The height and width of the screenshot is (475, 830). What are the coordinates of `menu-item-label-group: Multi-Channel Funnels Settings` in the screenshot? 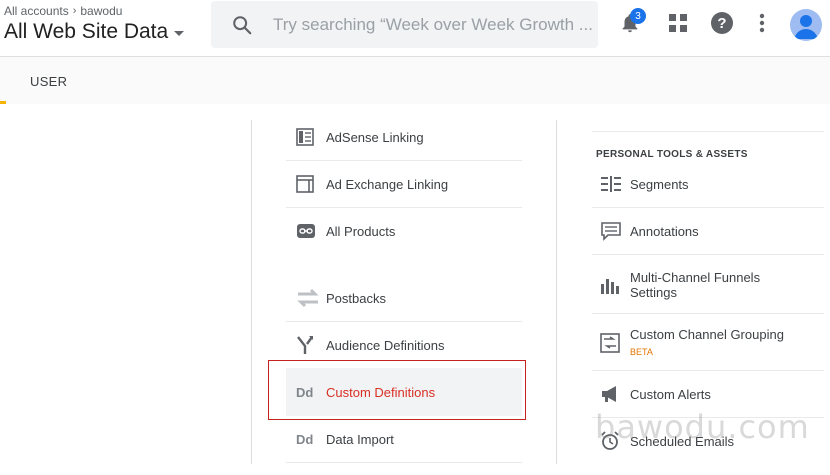 It's located at (695, 285).